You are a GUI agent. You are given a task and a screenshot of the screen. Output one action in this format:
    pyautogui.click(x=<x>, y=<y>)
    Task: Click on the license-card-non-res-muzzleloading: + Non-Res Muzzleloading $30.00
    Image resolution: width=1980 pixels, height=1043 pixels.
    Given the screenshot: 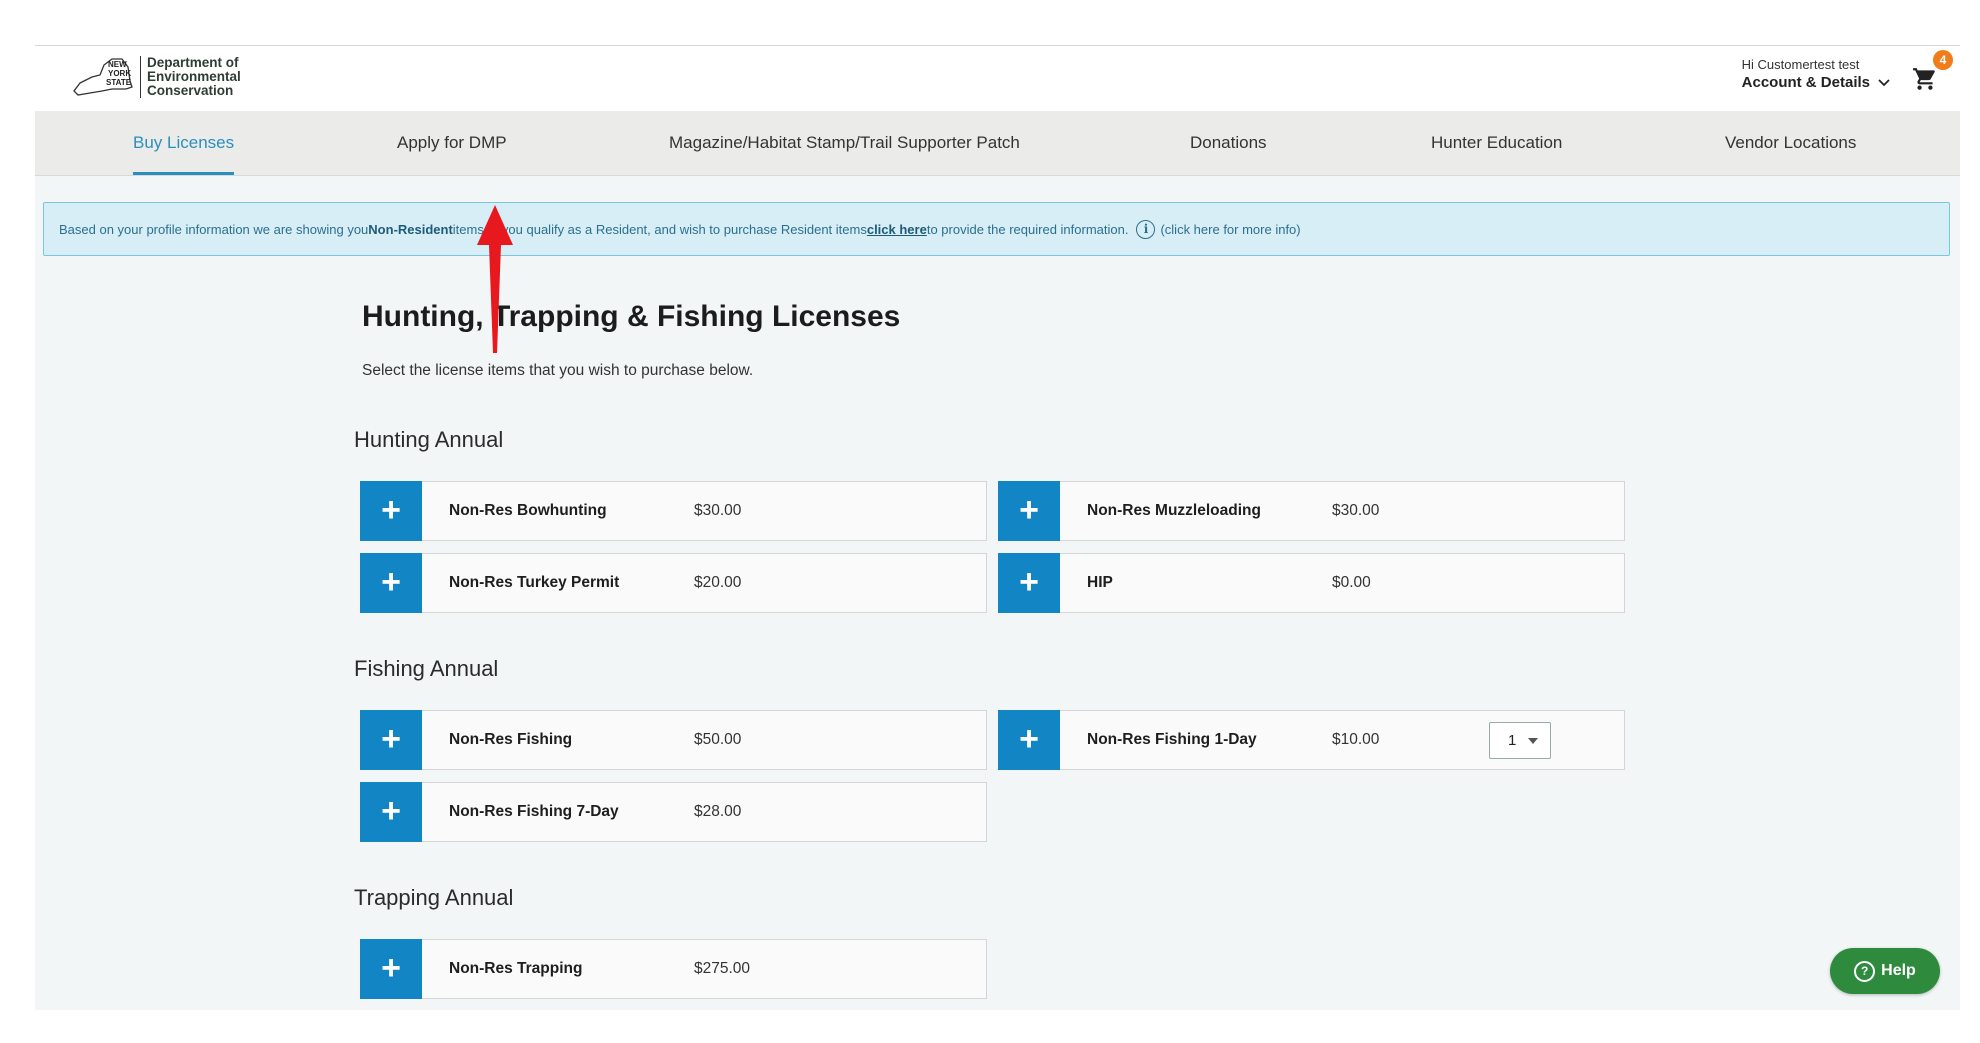 What is the action you would take?
    pyautogui.click(x=1311, y=511)
    